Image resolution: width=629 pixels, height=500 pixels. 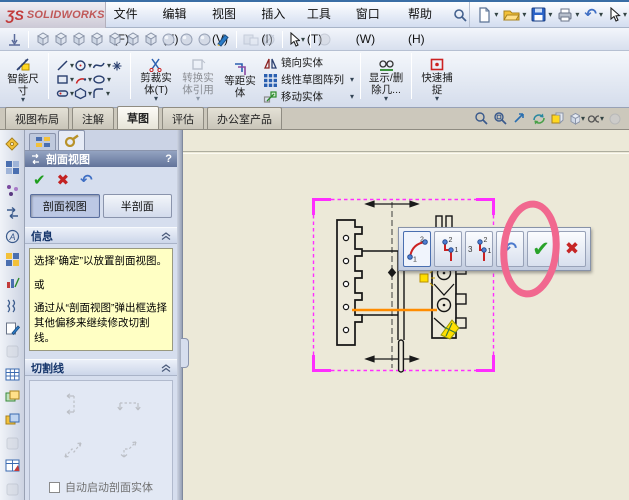 What do you see at coordinates (12, 466) in the screenshot?
I see `revision-table-icon` at bounding box center [12, 466].